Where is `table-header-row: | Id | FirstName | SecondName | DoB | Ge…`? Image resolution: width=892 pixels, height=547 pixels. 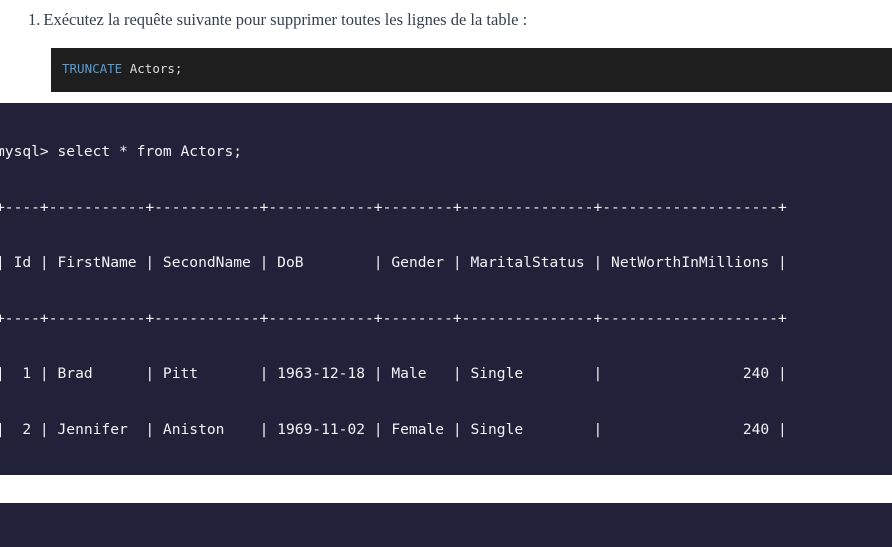
table-header-row: | Id | FirstName | SecondName | DoB | Ge… is located at coordinates (393, 262).